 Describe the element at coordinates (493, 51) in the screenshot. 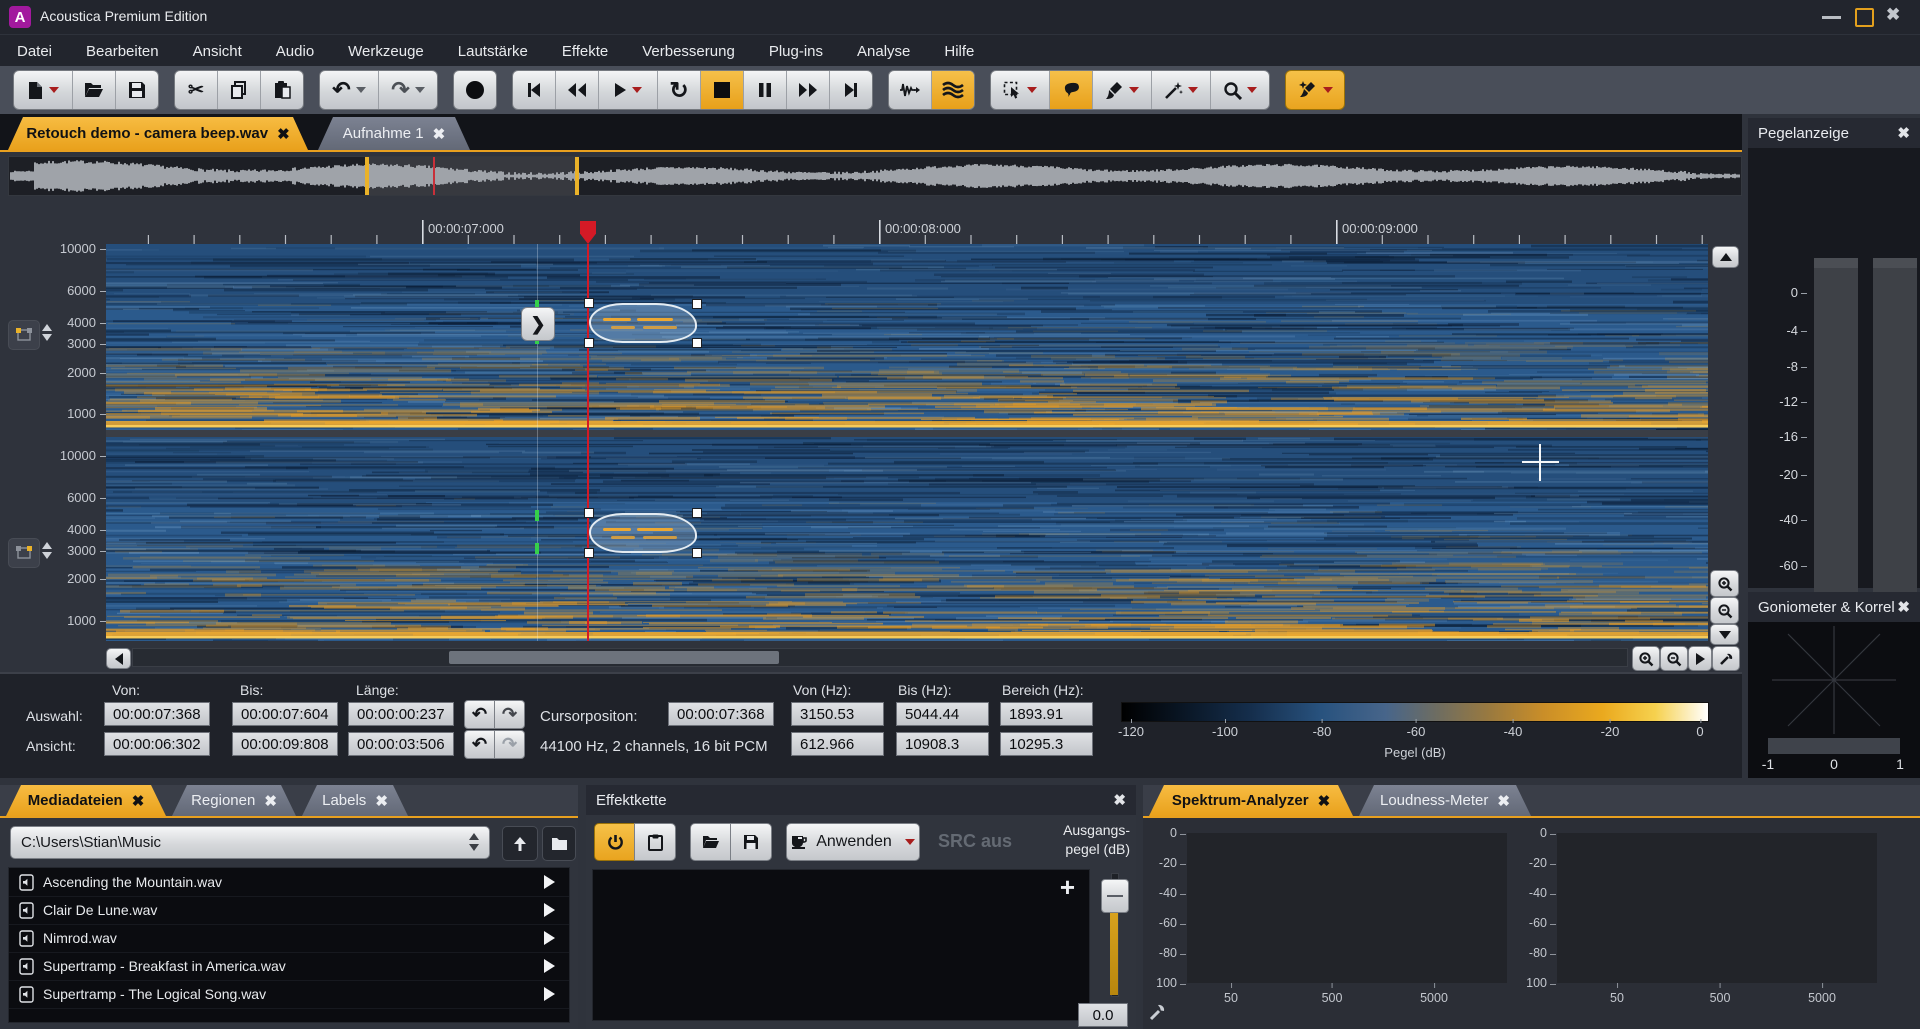

I see `menu-lautstaerke: Lautstärke` at that location.